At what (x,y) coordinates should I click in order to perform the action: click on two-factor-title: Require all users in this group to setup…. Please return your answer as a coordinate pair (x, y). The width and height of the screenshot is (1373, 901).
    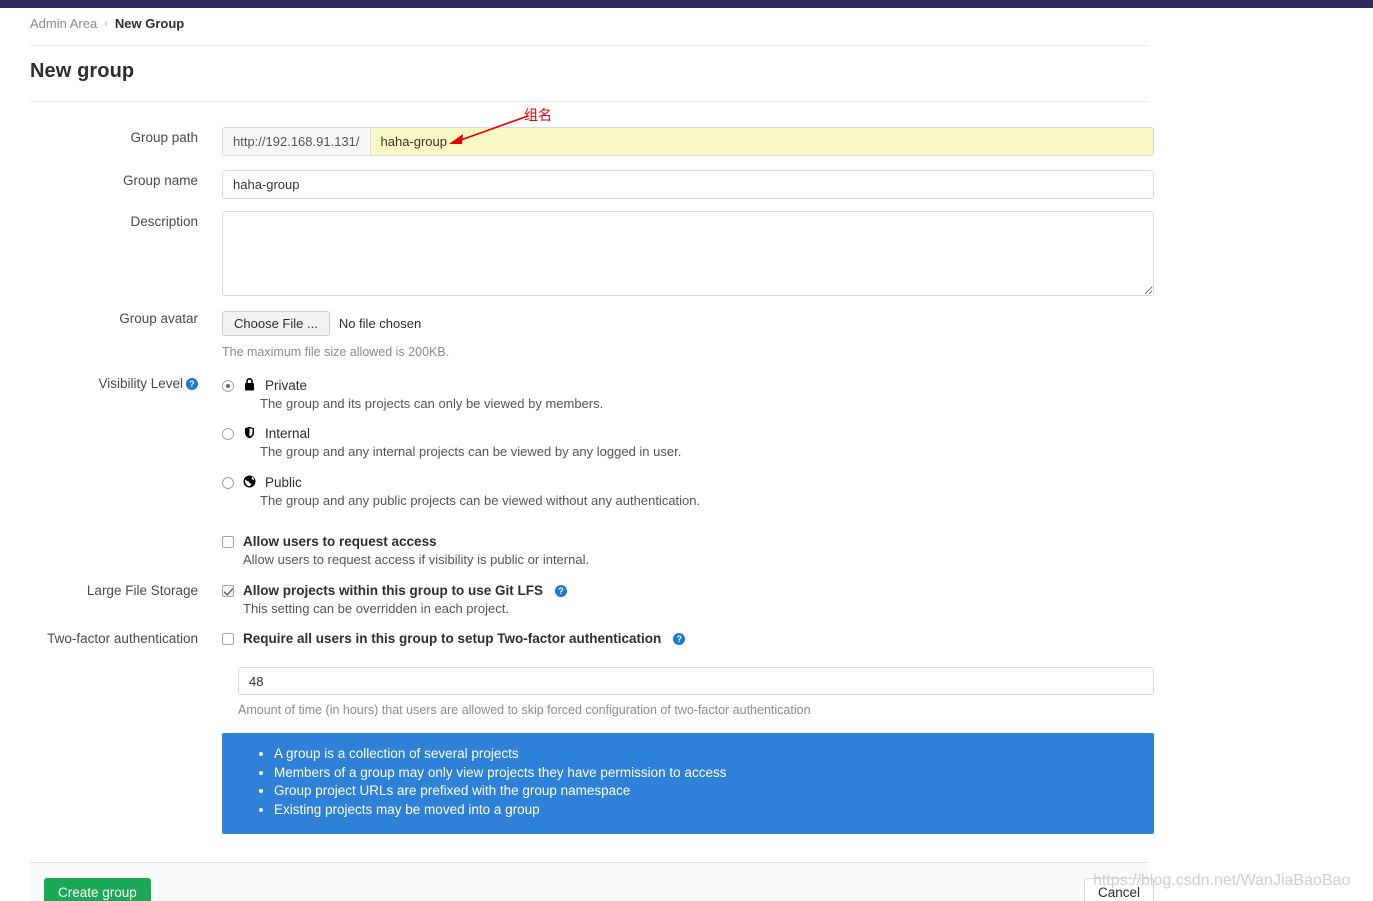
    Looking at the image, I should click on (452, 638).